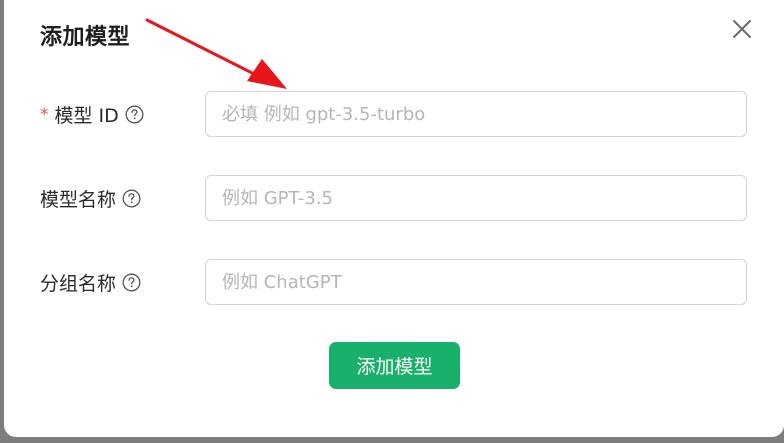 This screenshot has width=784, height=443. I want to click on required-mark: *, so click(44, 115).